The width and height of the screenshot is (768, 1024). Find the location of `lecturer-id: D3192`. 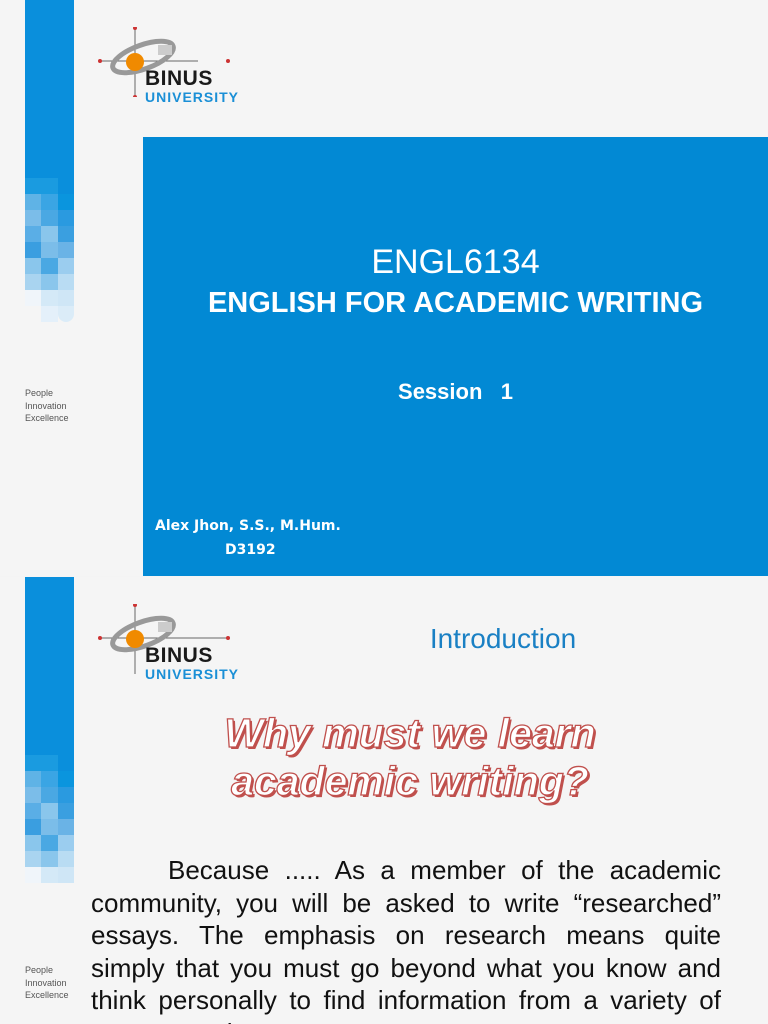

lecturer-id: D3192 is located at coordinates (250, 550).